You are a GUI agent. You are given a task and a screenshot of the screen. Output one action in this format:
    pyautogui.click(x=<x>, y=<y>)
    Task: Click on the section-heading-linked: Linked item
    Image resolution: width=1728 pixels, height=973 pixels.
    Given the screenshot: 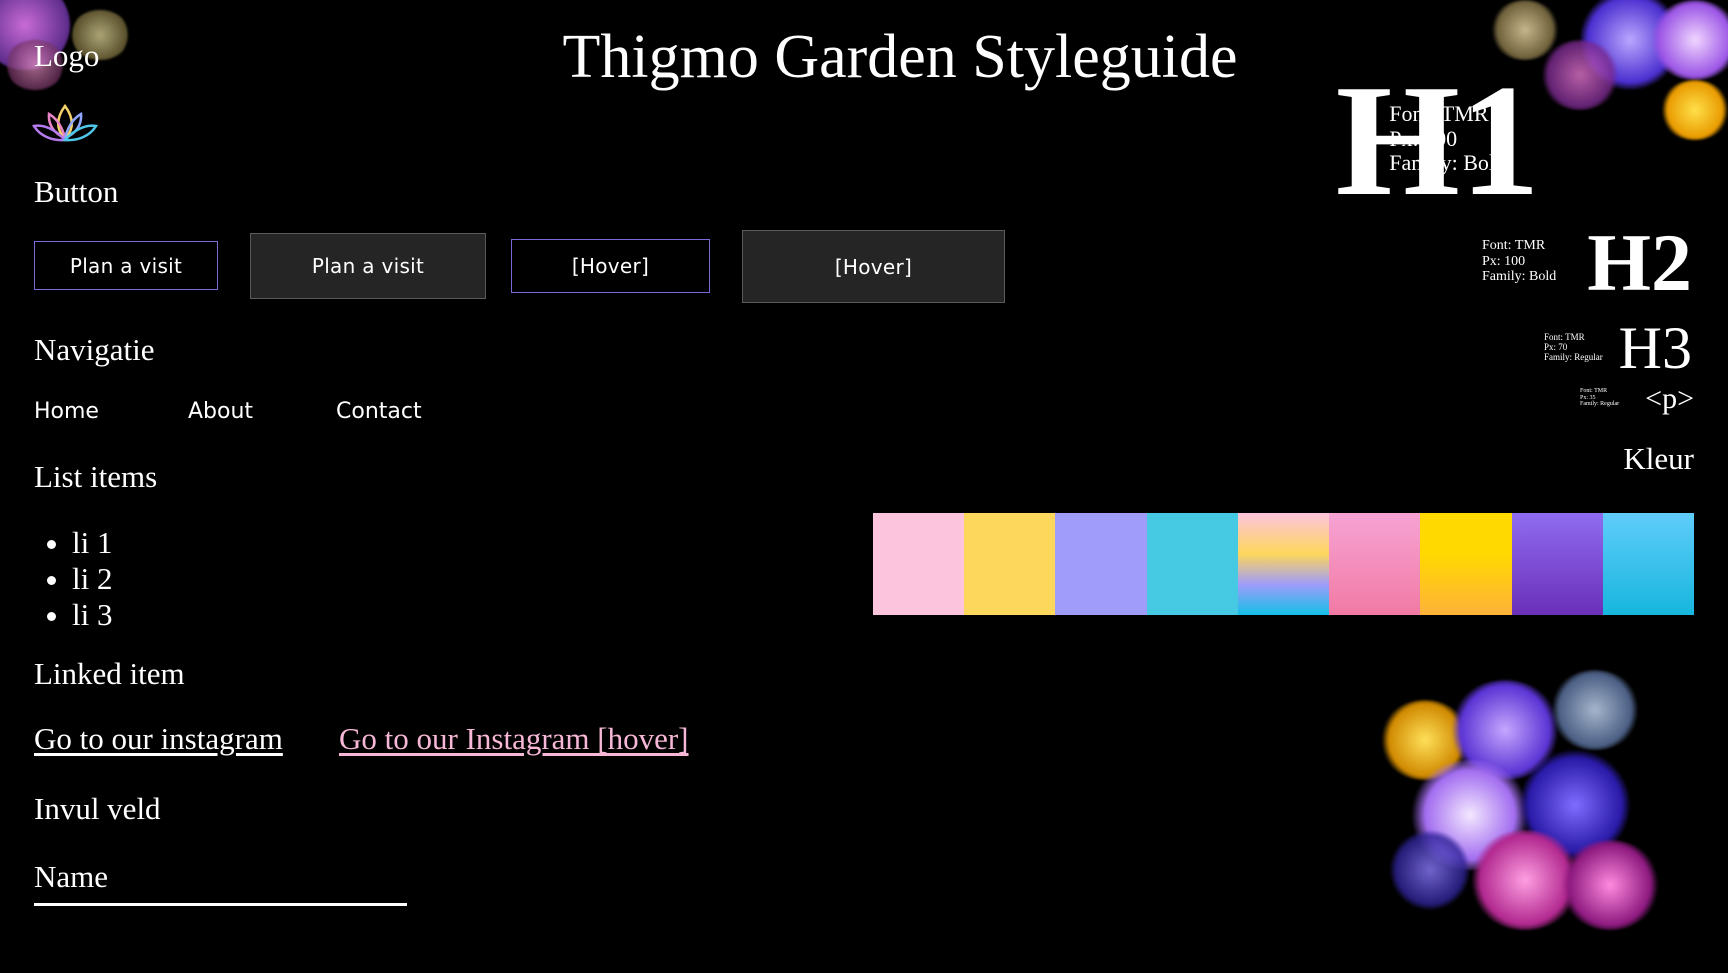 What is the action you would take?
    pyautogui.click(x=109, y=673)
    